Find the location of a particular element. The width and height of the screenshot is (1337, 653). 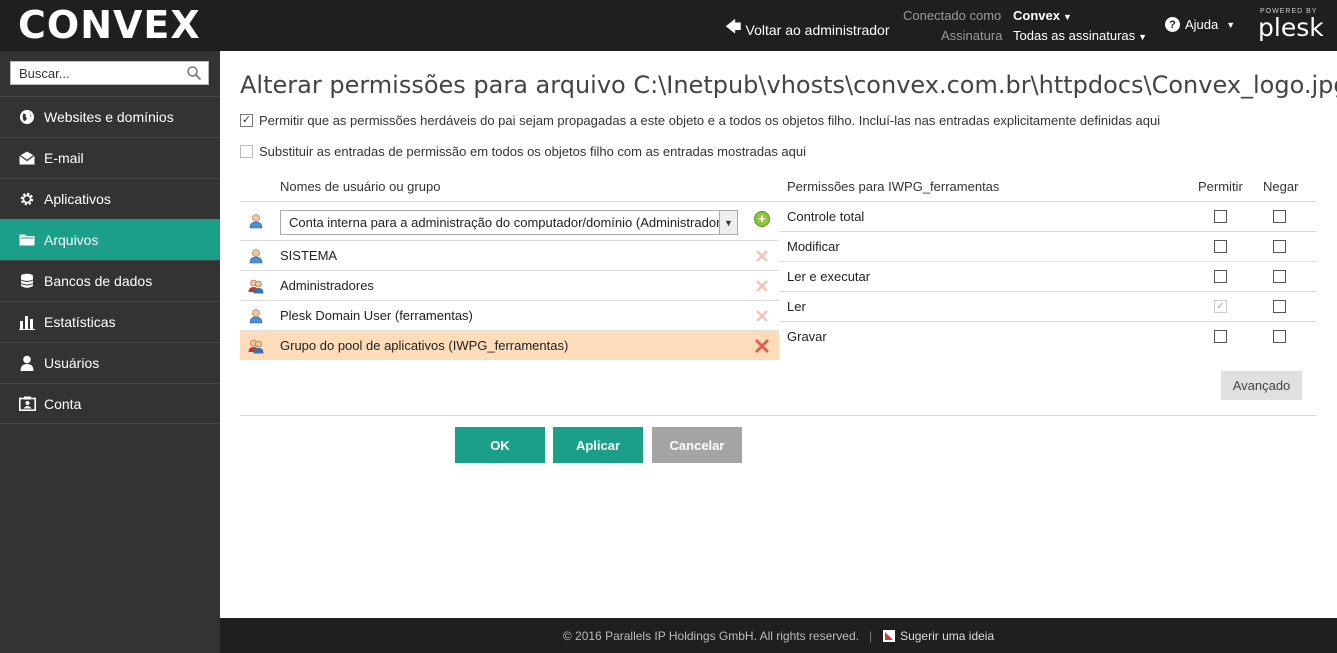

sidebar-item-websites: Websites e domínios is located at coordinates (110, 116).